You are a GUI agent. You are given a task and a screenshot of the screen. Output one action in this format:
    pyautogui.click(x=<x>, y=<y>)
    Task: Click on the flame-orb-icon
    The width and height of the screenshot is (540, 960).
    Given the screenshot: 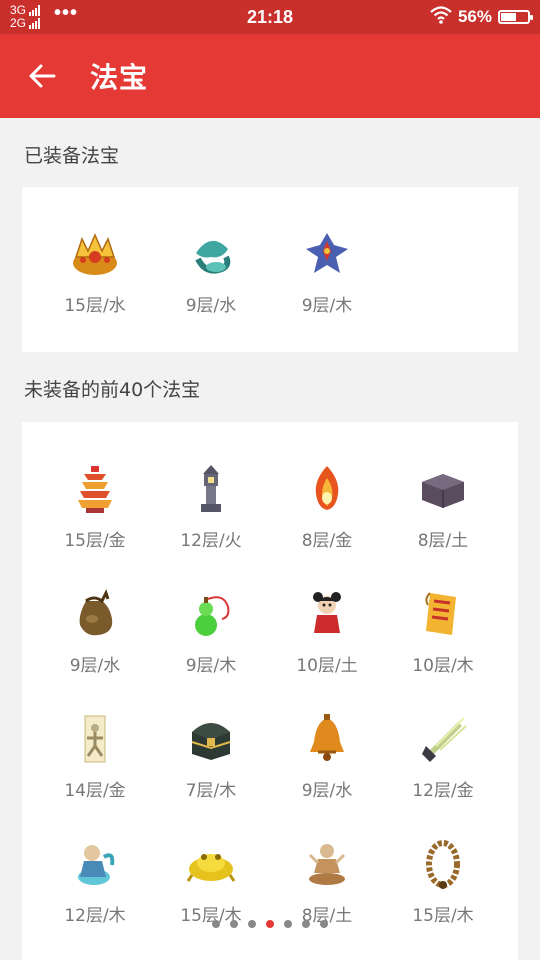 What is the action you would take?
    pyautogui.click(x=327, y=489)
    